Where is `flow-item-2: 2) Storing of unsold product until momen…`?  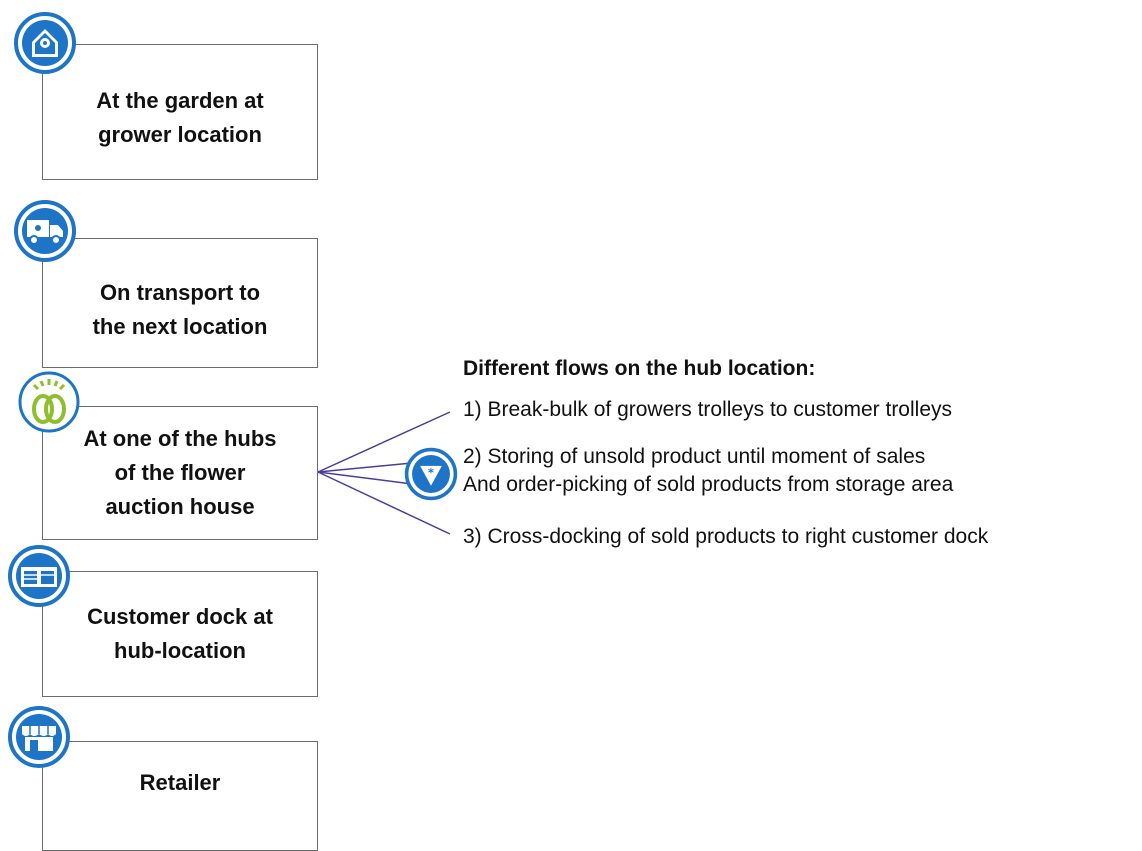 flow-item-2: 2) Storing of unsold product until momen… is located at coordinates (694, 456).